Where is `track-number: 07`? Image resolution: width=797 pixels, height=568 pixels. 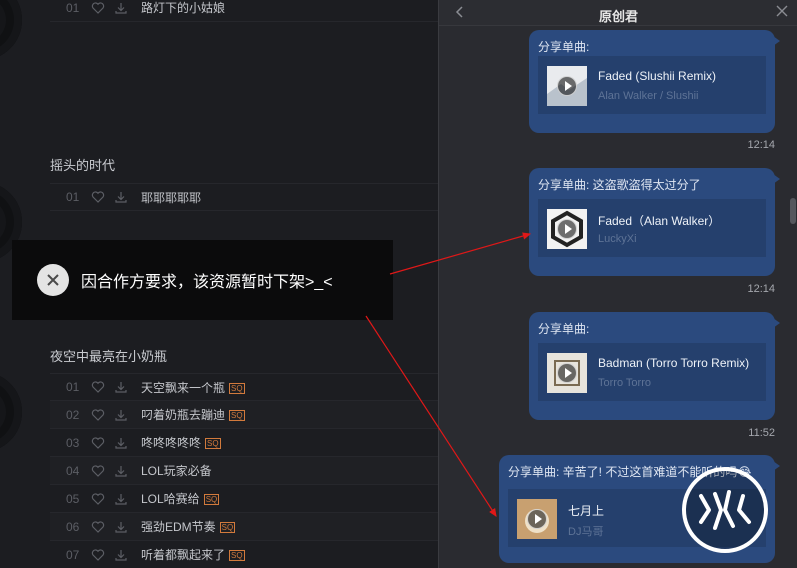 track-number: 07 is located at coordinates (73, 554).